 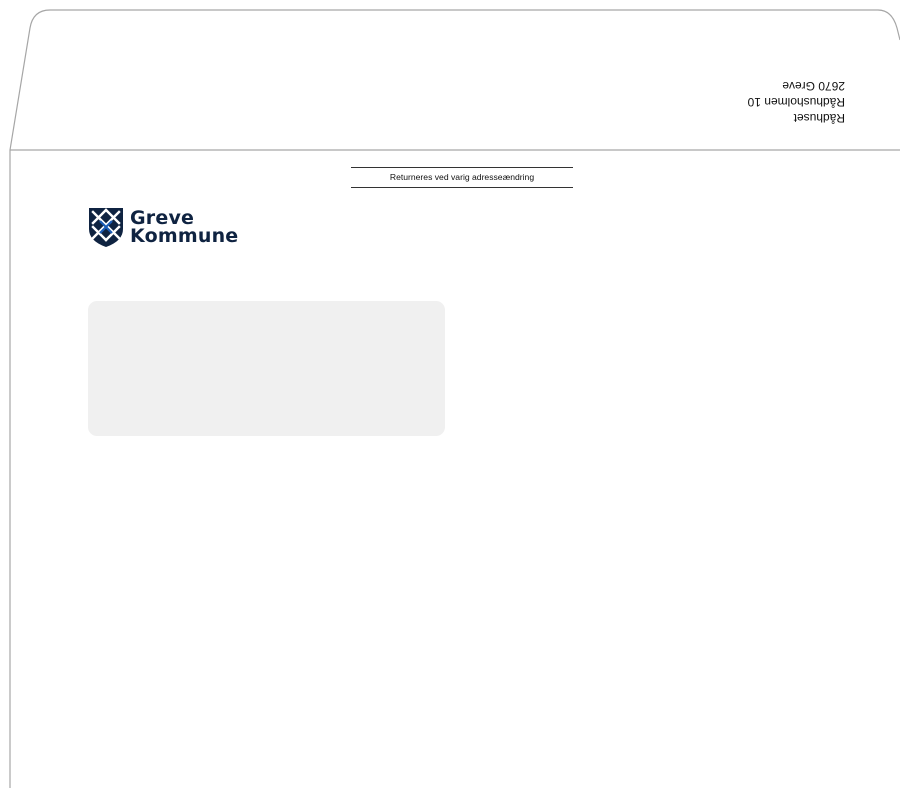 I want to click on sender-address-upside-down: Rådhuset Rådhusholmen 10 2670 Greve, so click(x=772, y=102).